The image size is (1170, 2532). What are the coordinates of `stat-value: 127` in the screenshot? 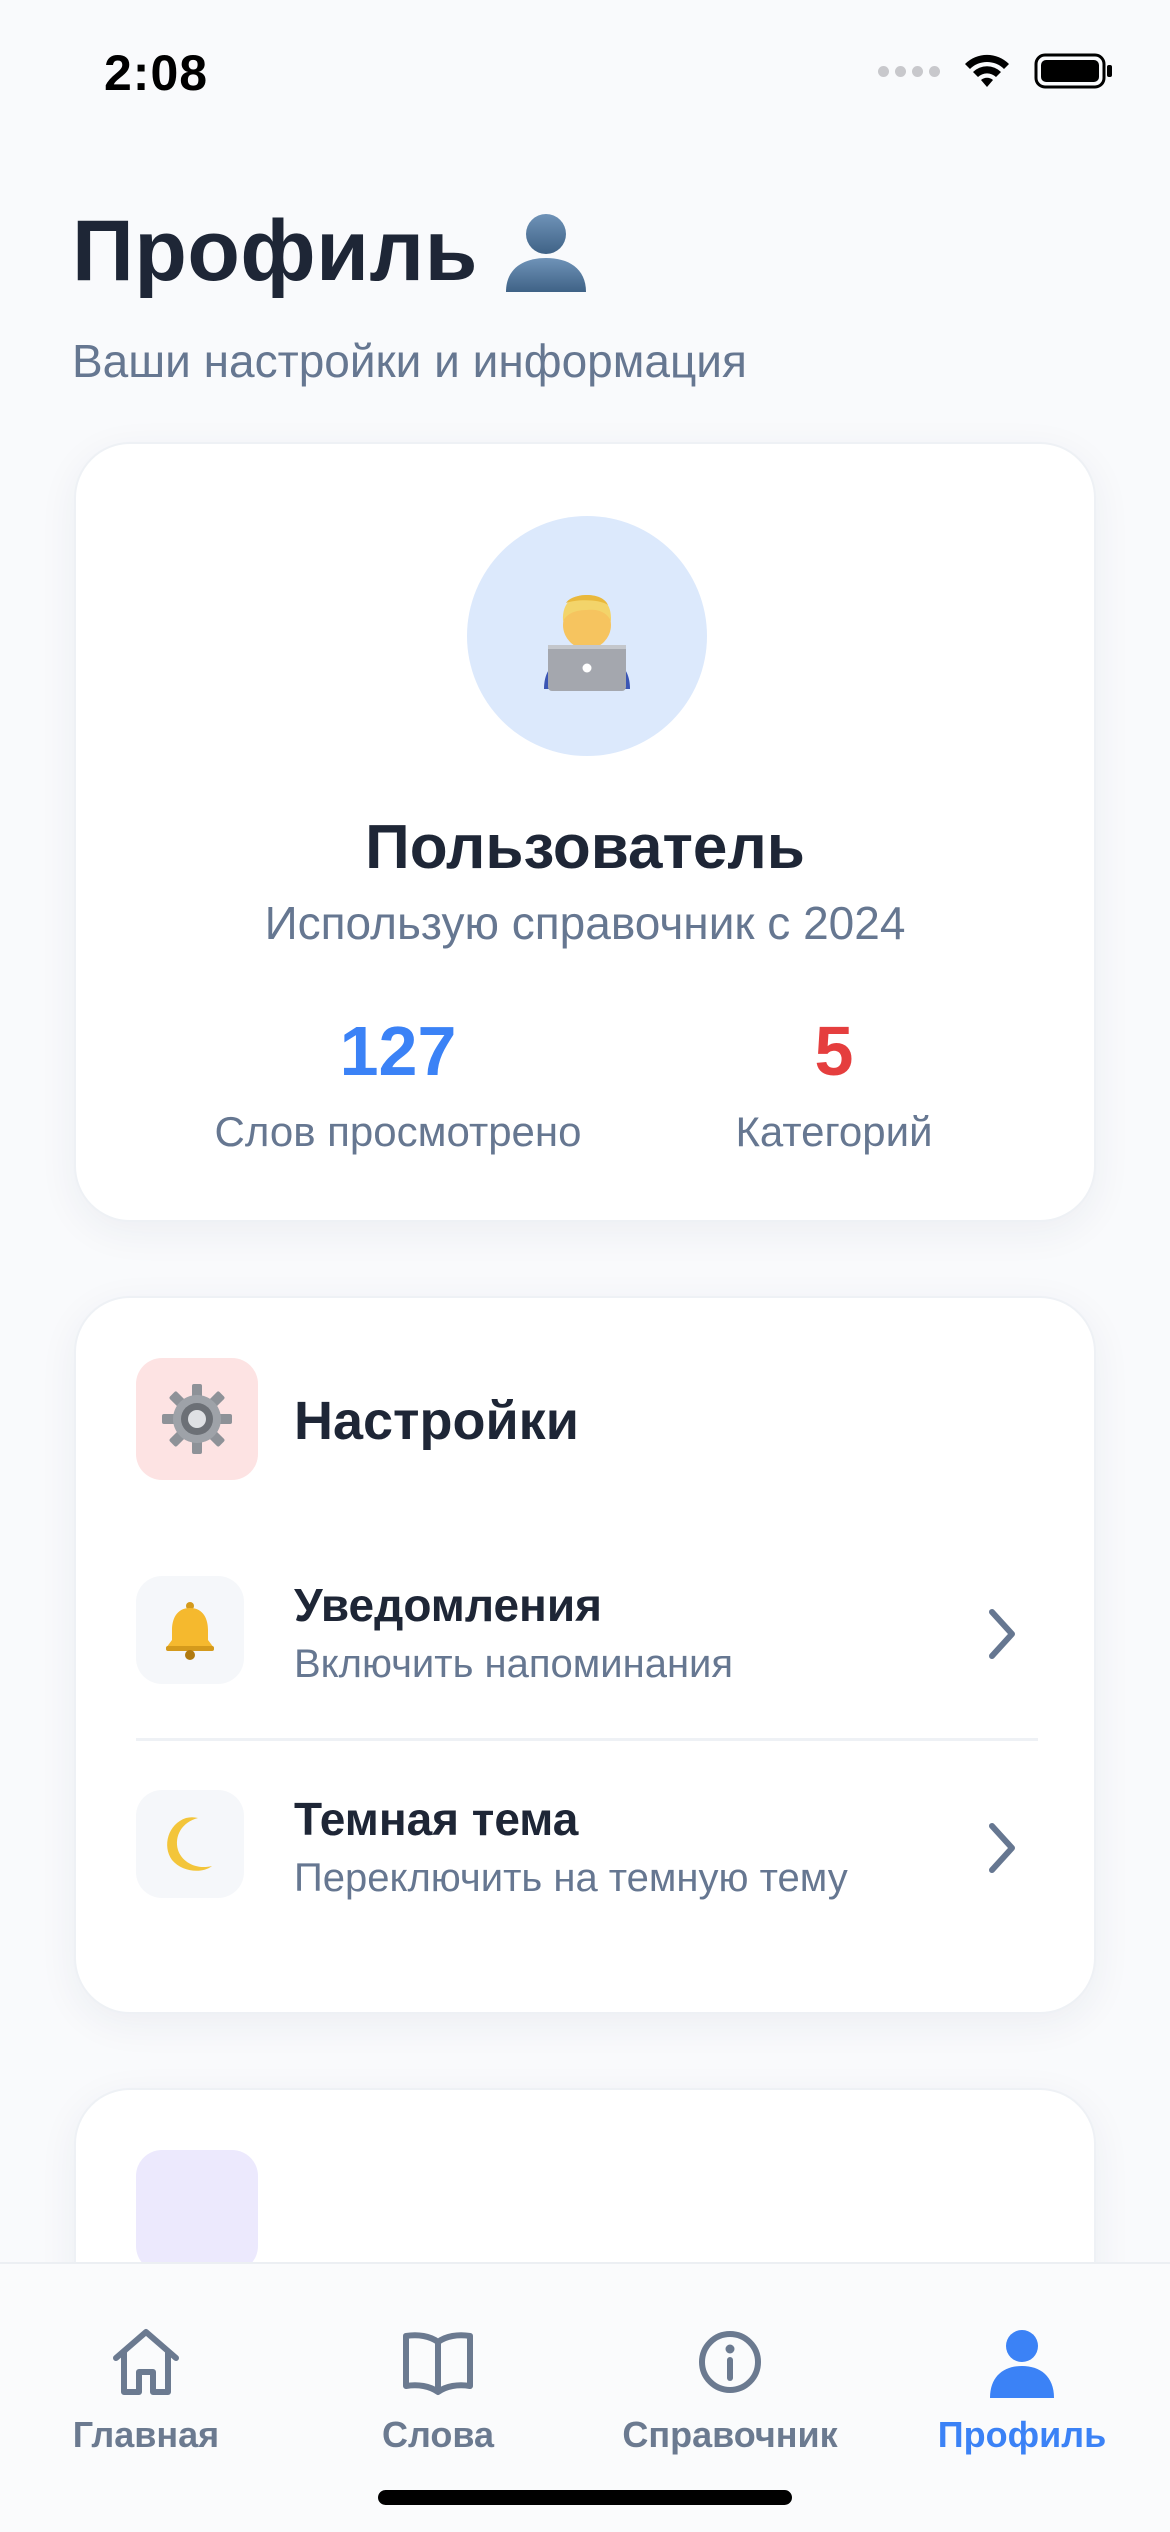 It's located at (398, 1051).